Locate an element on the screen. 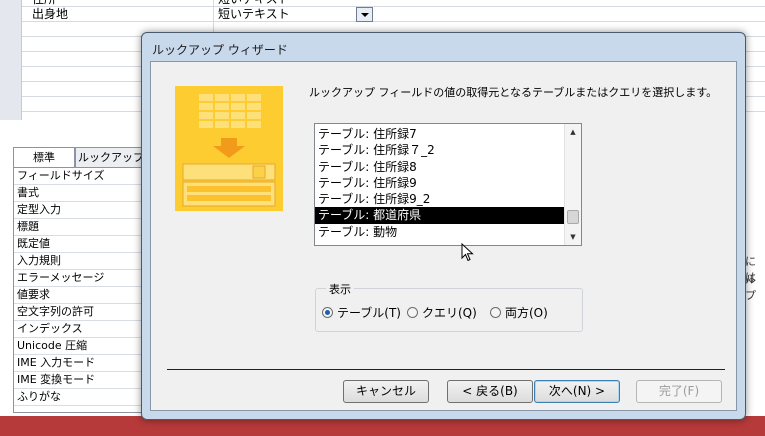  property-row: 定型入力 is located at coordinates (83, 210).